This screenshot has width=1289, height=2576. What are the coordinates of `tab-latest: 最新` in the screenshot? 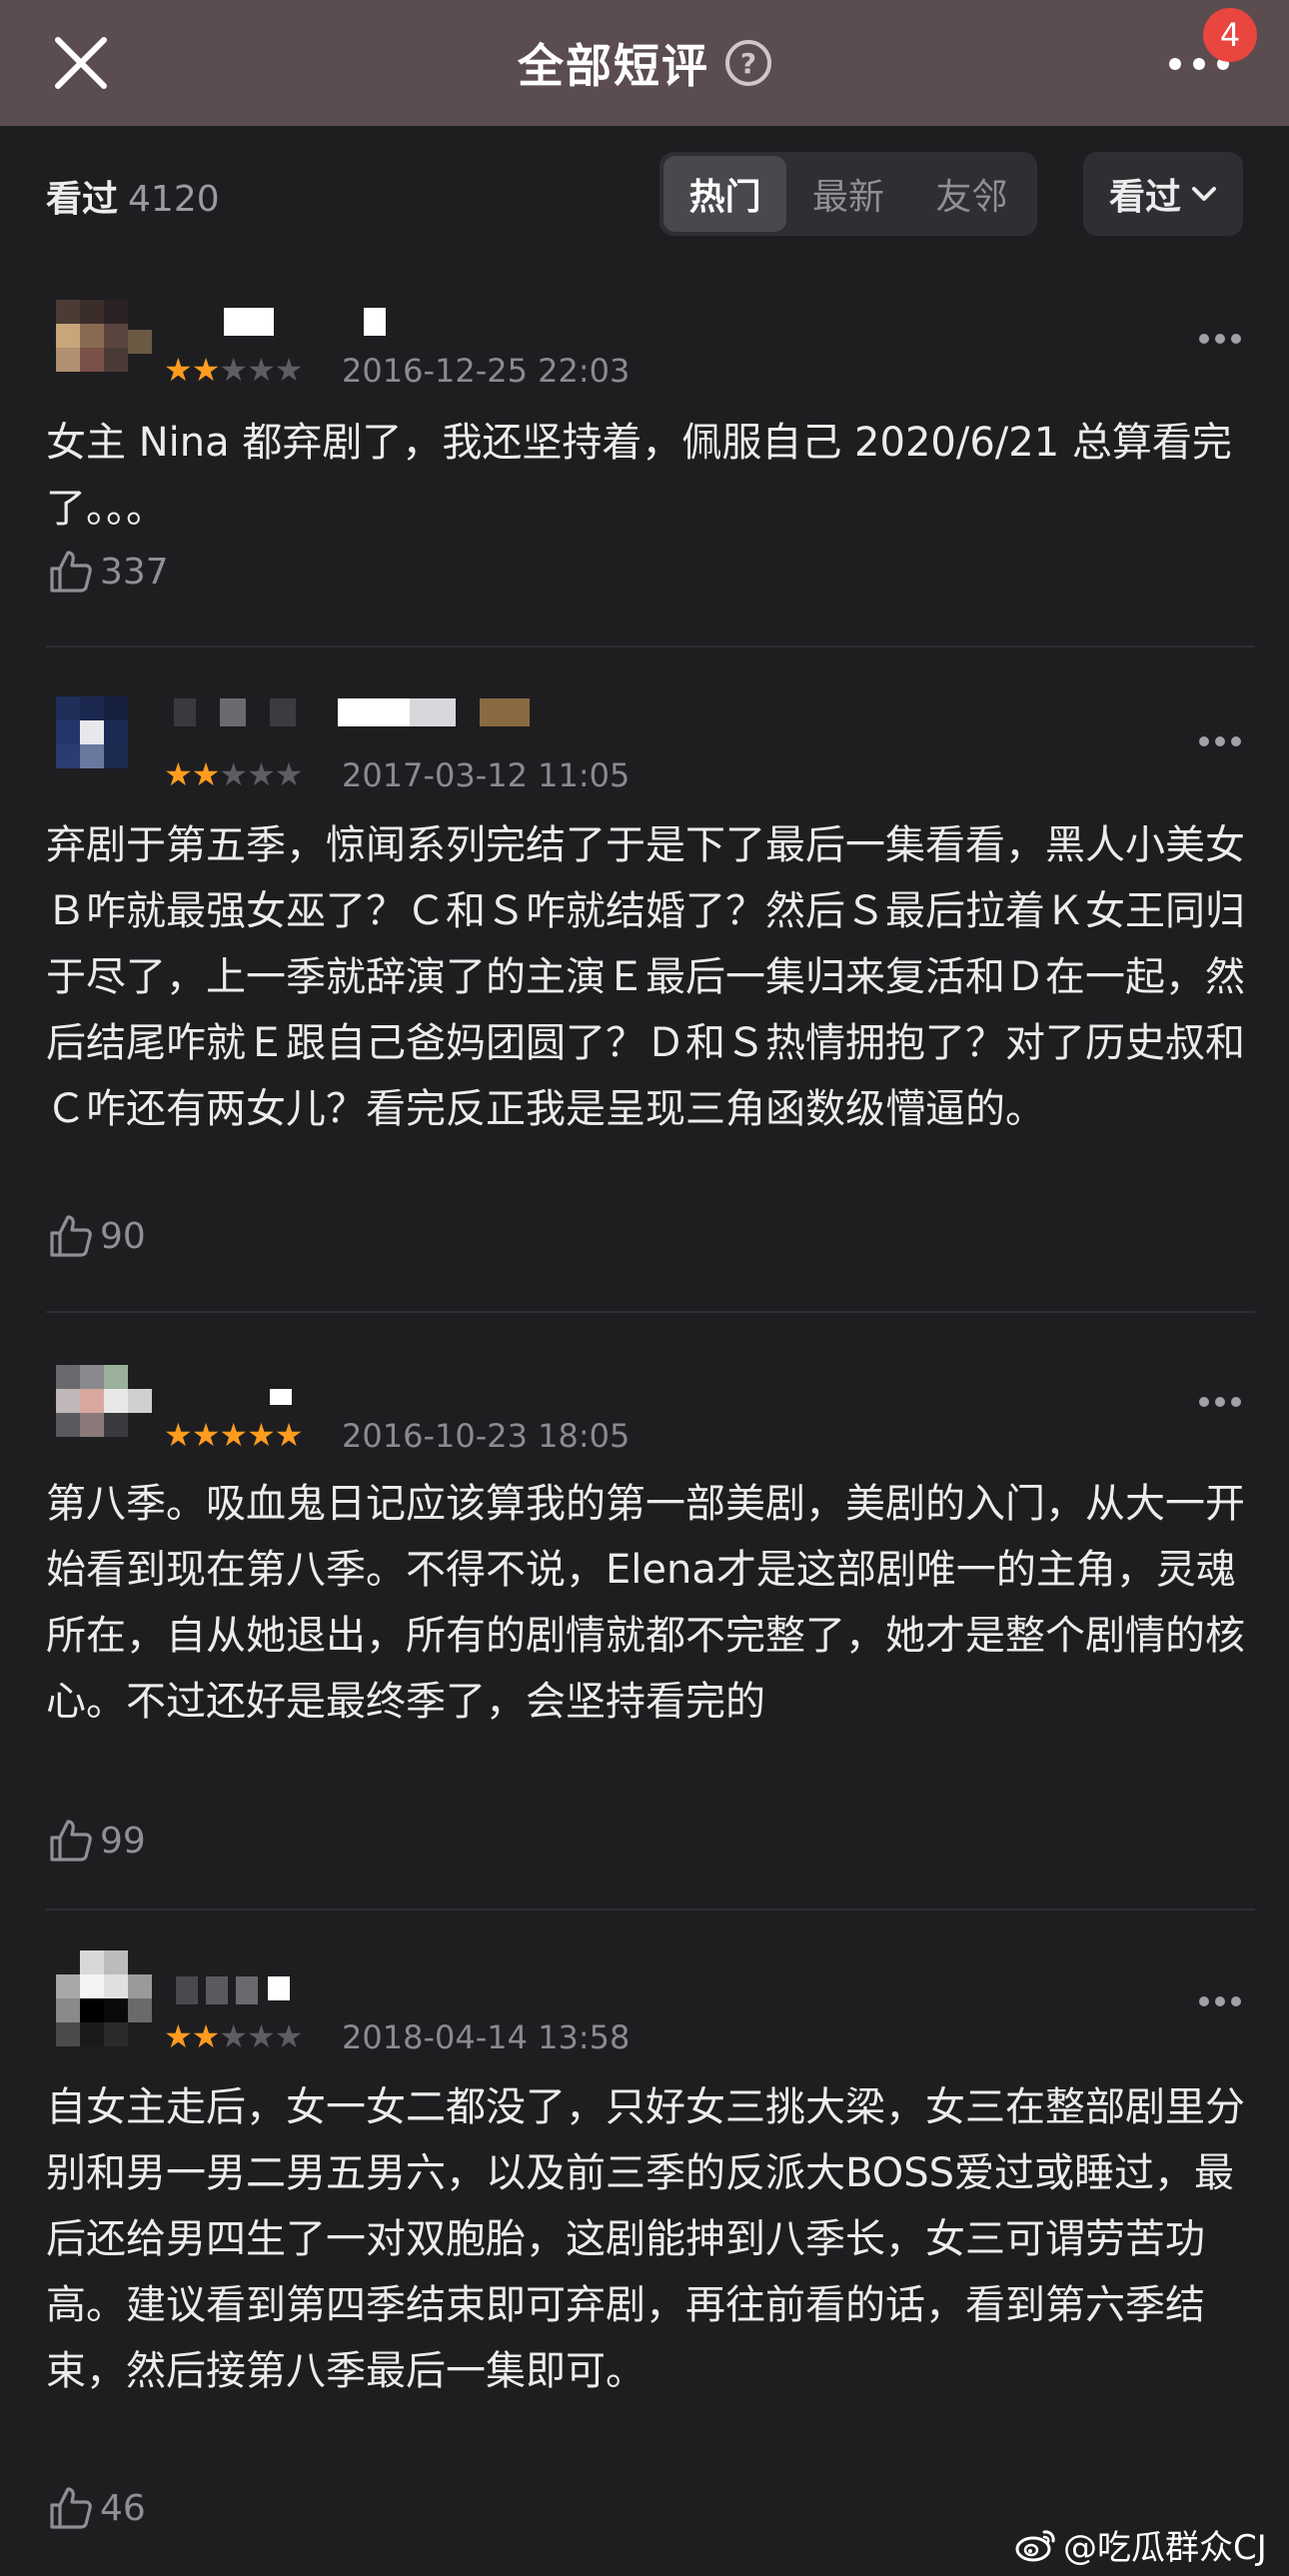 It's located at (847, 194).